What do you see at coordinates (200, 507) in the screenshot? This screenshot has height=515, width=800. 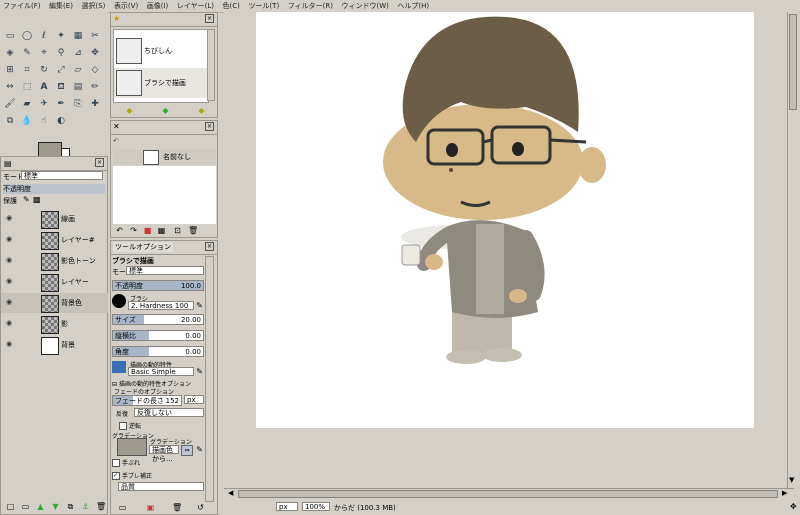 I see `reset-options-icon: ↺` at bounding box center [200, 507].